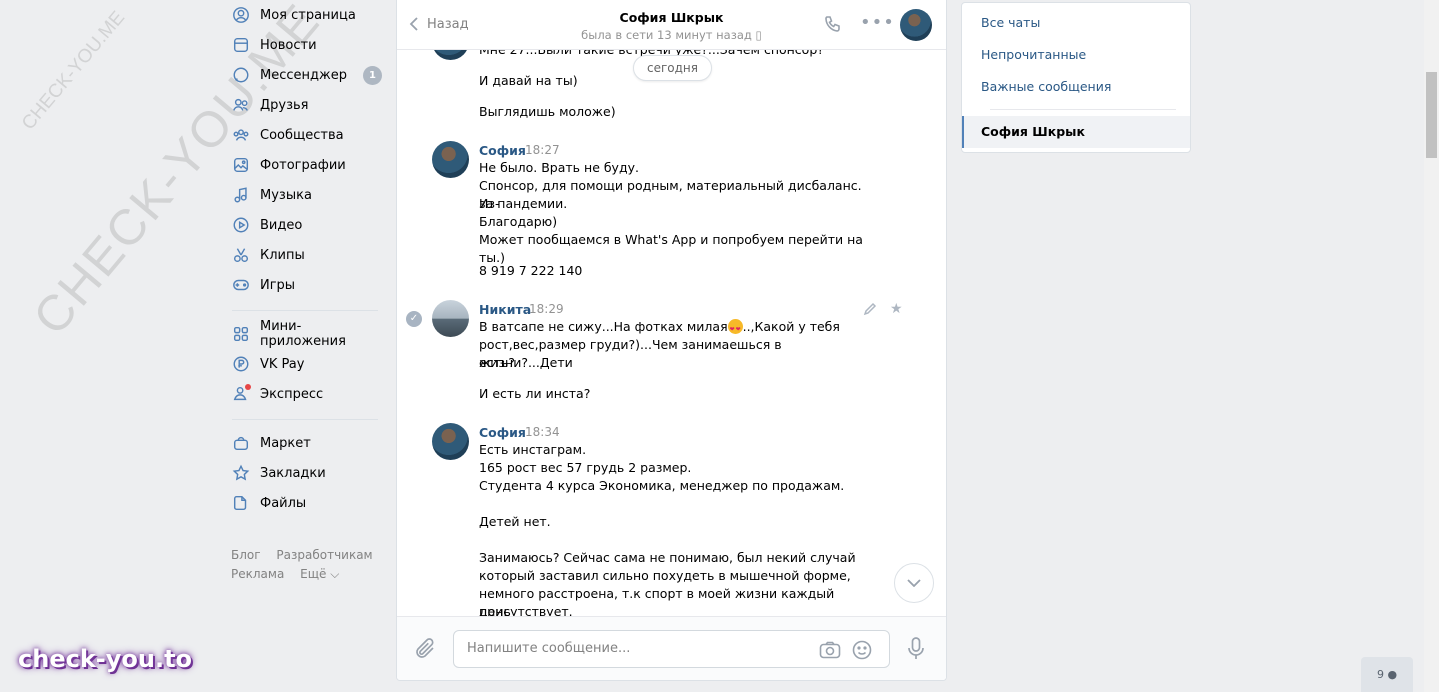  I want to click on nav-files: Файлы, so click(306, 503).